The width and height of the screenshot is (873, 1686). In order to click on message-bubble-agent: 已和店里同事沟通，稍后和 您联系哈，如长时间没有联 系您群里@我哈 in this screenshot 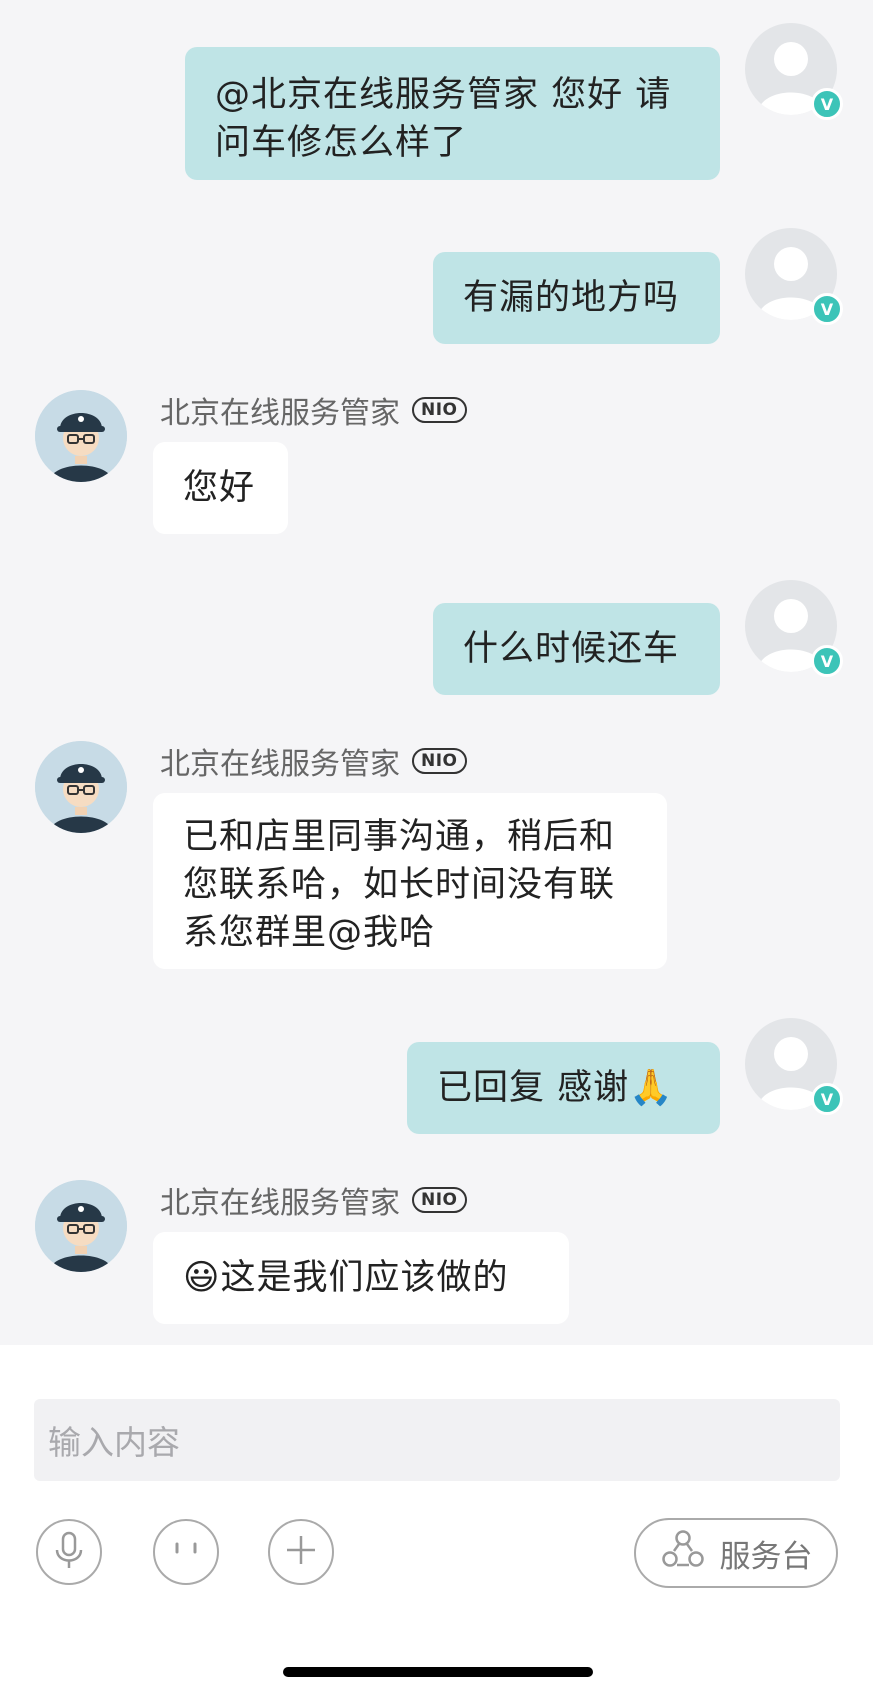, I will do `click(410, 881)`.